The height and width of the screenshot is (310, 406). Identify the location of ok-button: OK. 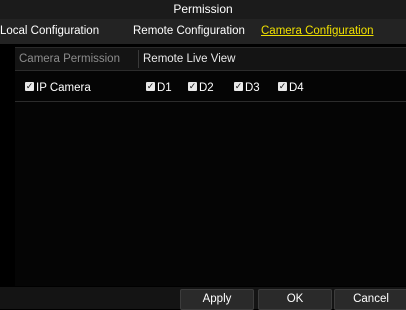
(295, 299).